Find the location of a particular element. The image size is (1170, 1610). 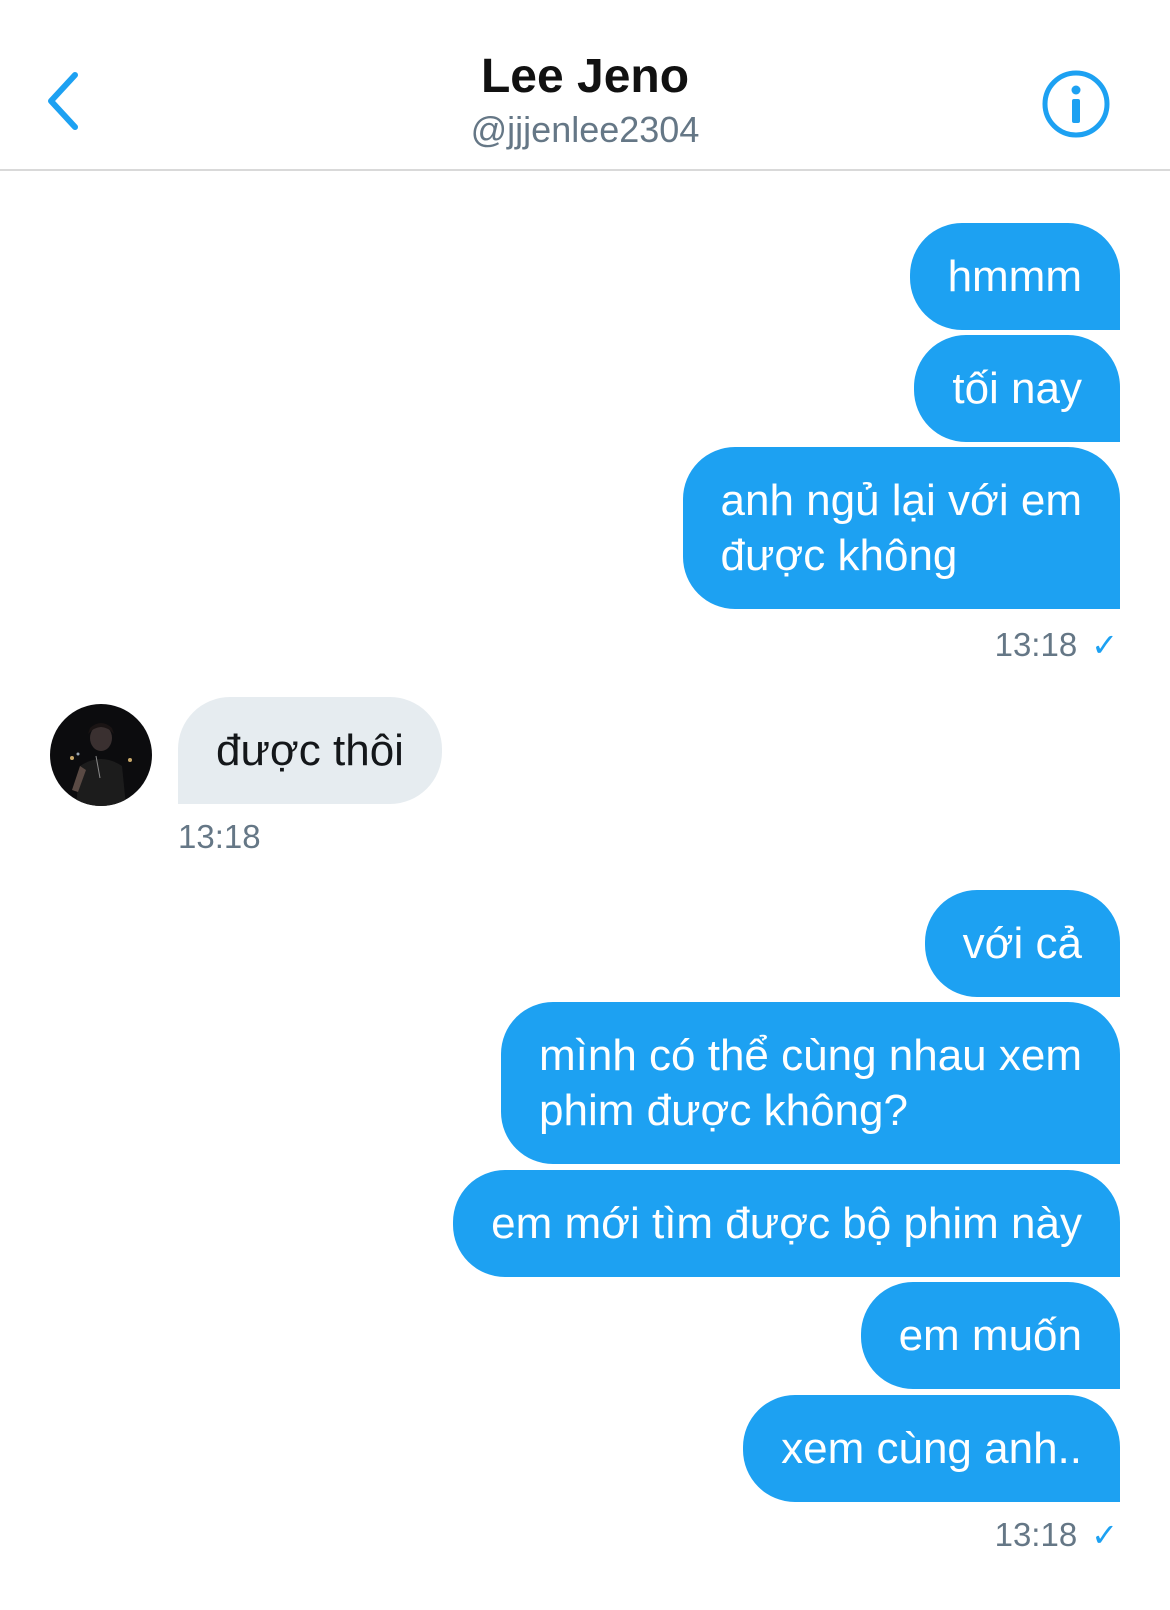

contact-avatar is located at coordinates (101, 755).